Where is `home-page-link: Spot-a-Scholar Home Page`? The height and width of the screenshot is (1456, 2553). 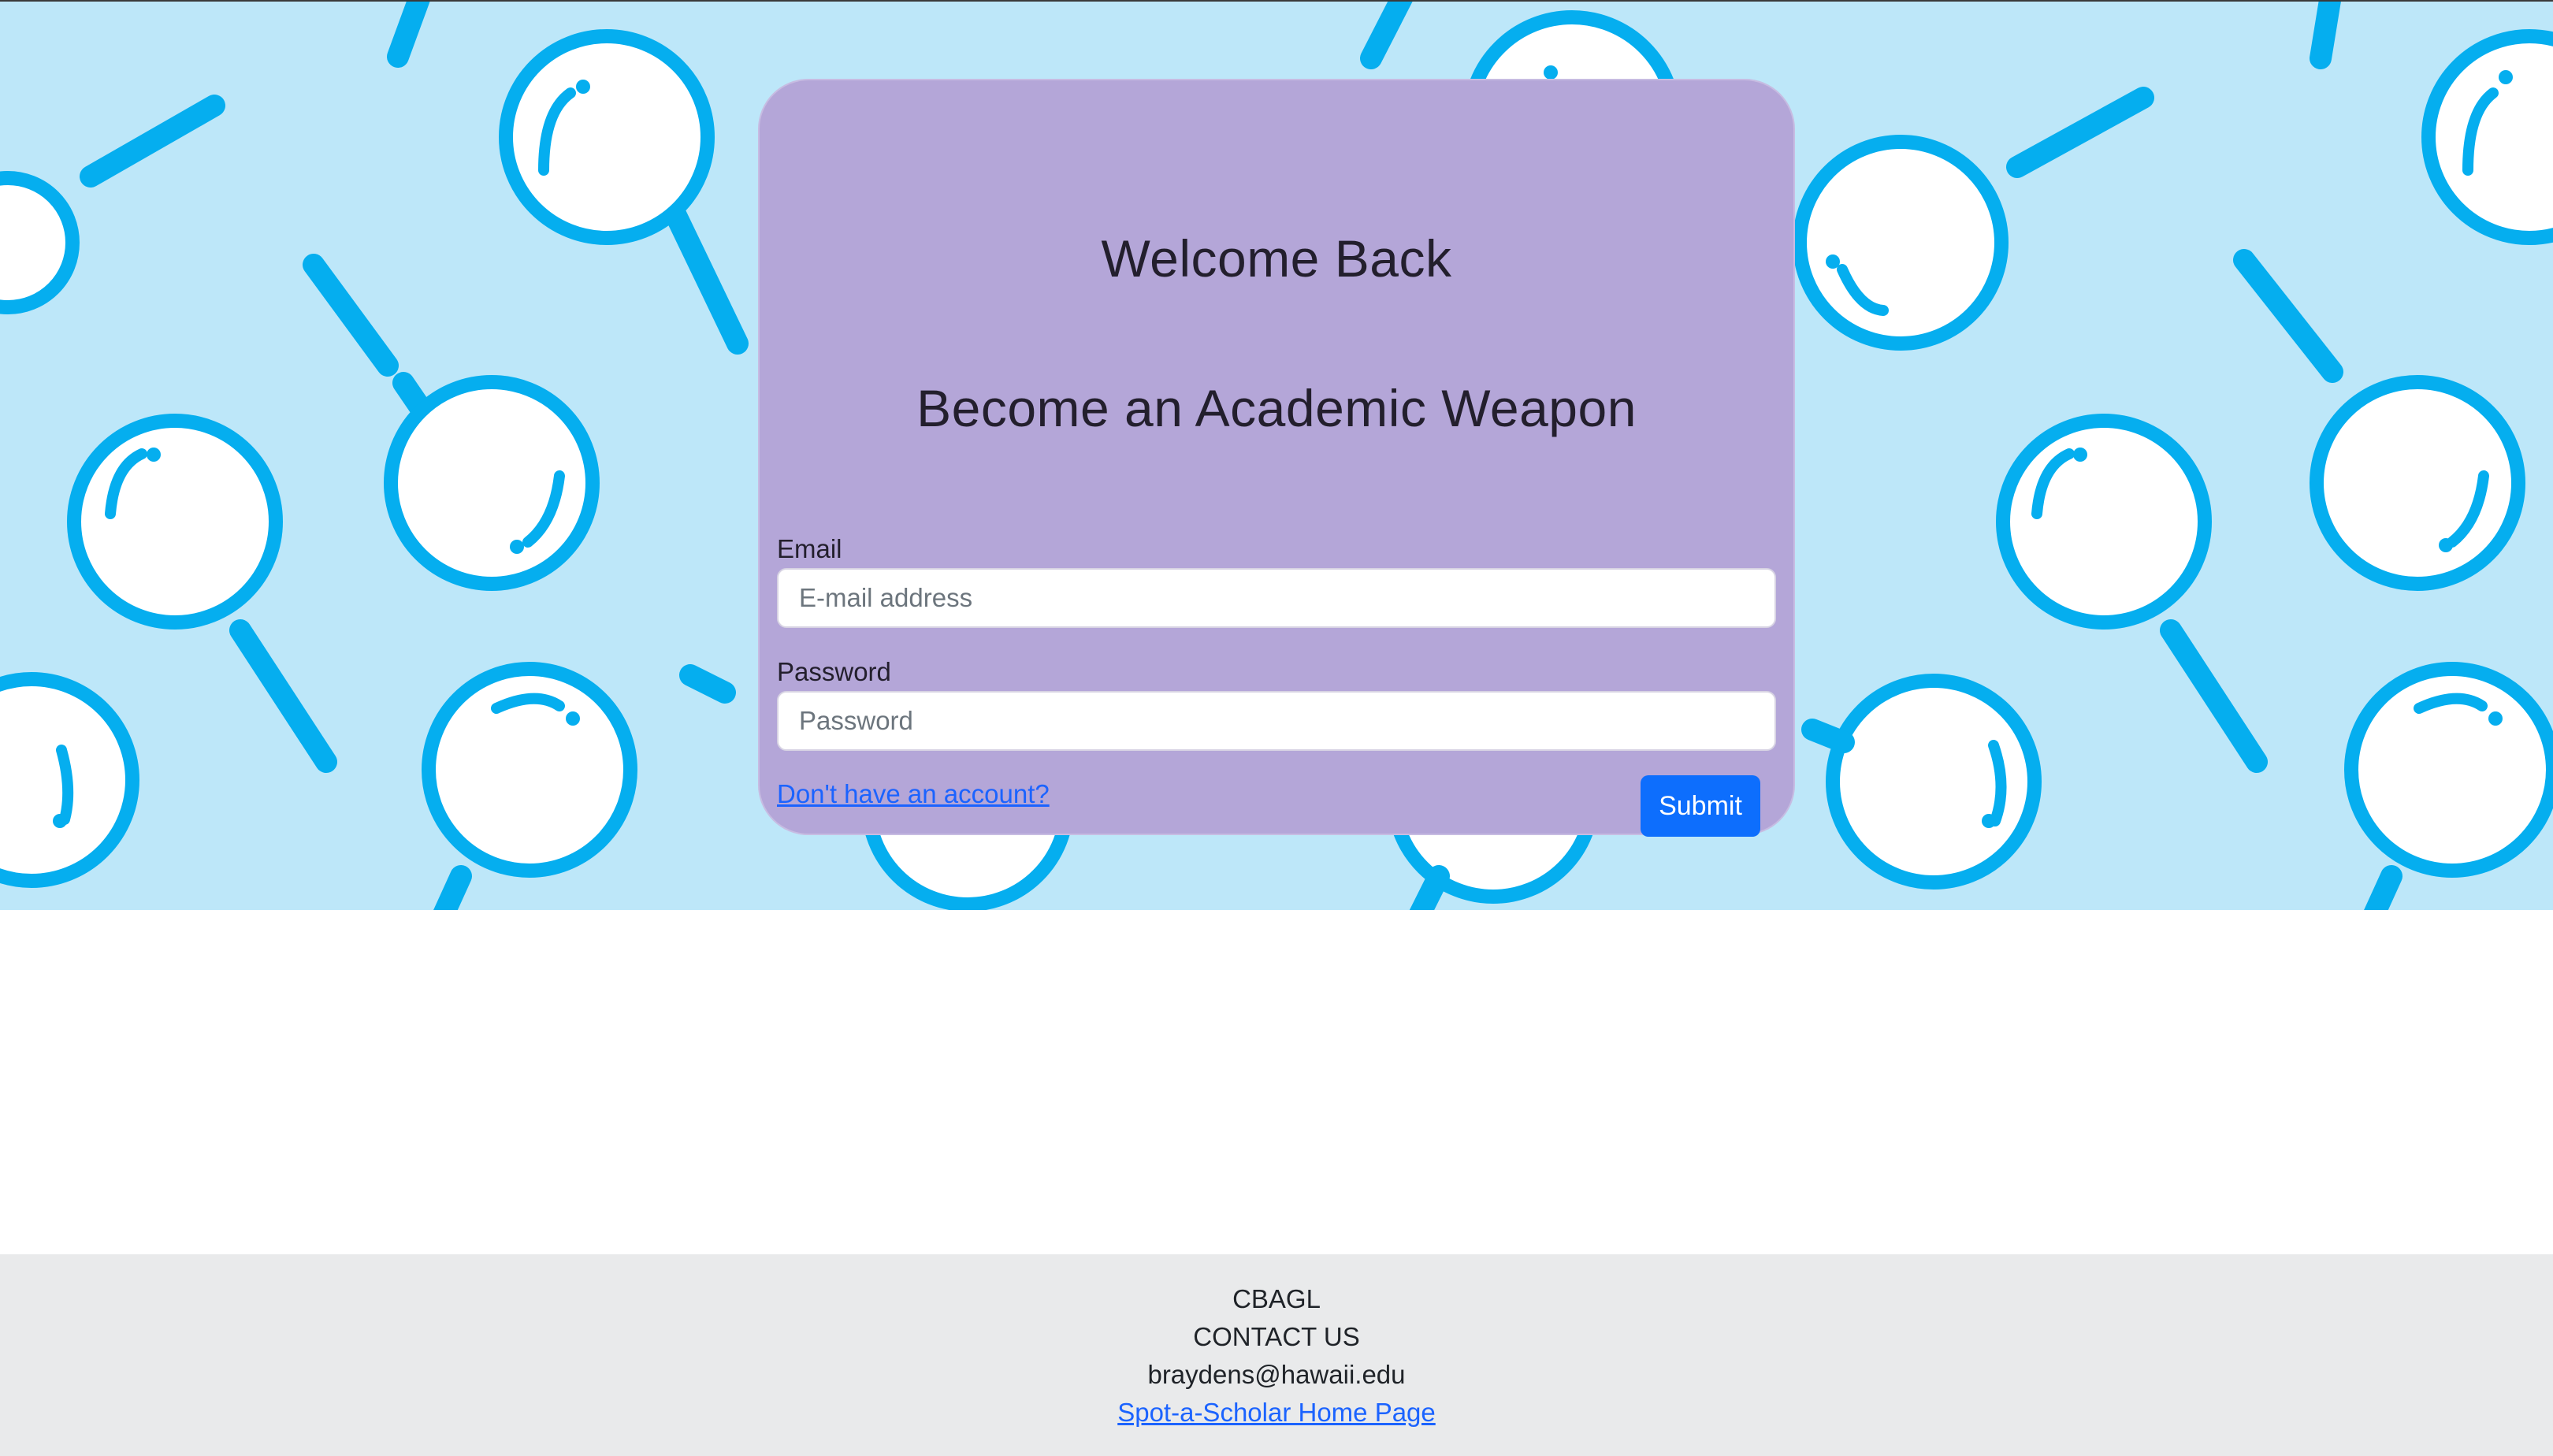 home-page-link: Spot-a-Scholar Home Page is located at coordinates (1276, 1413).